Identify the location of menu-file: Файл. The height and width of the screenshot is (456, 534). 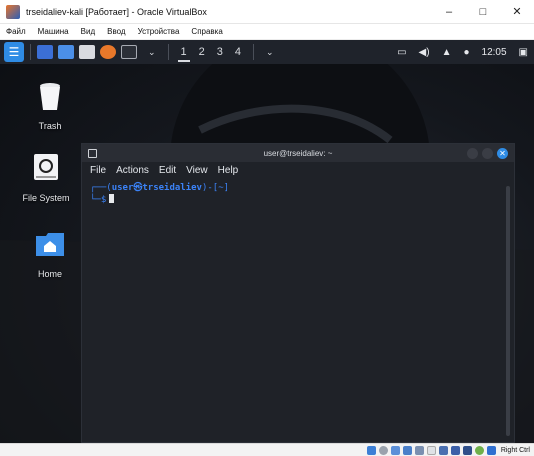
(16, 31).